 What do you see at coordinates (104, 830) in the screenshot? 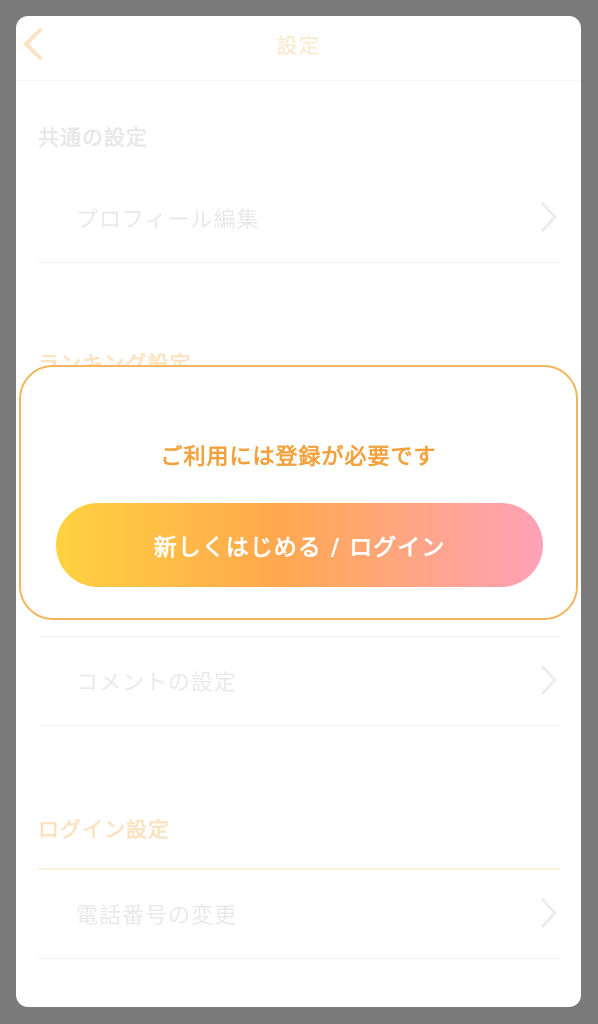
I see `section-title-login: ログイン設定` at bounding box center [104, 830].